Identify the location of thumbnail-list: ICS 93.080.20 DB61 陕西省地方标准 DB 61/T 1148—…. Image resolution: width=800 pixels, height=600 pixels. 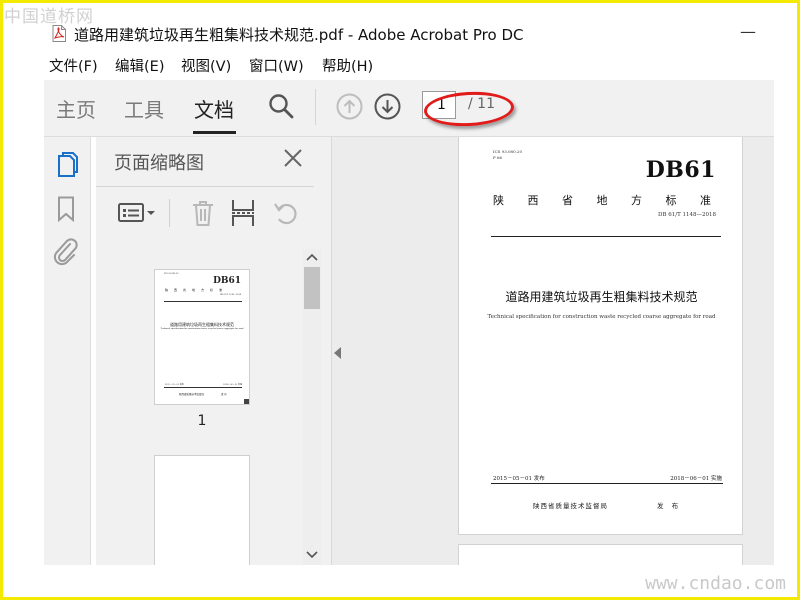
(198, 407).